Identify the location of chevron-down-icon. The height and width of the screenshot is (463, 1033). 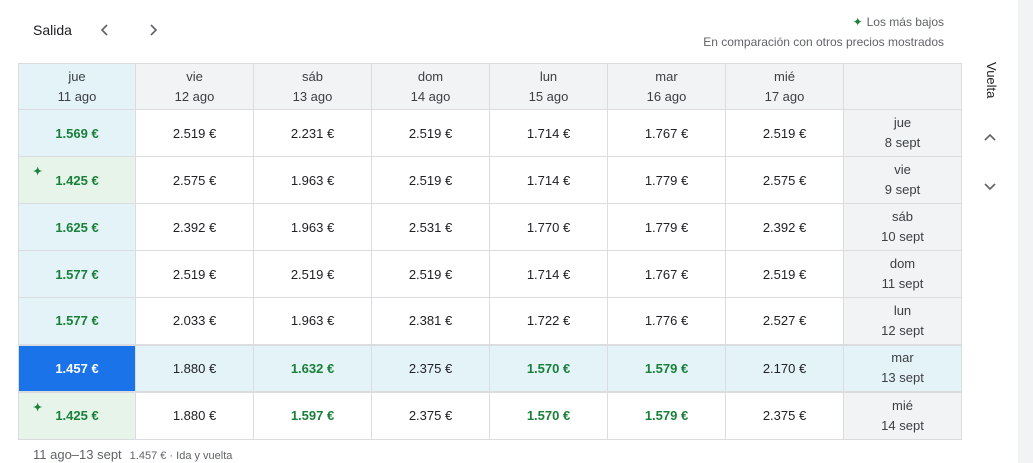
(990, 187).